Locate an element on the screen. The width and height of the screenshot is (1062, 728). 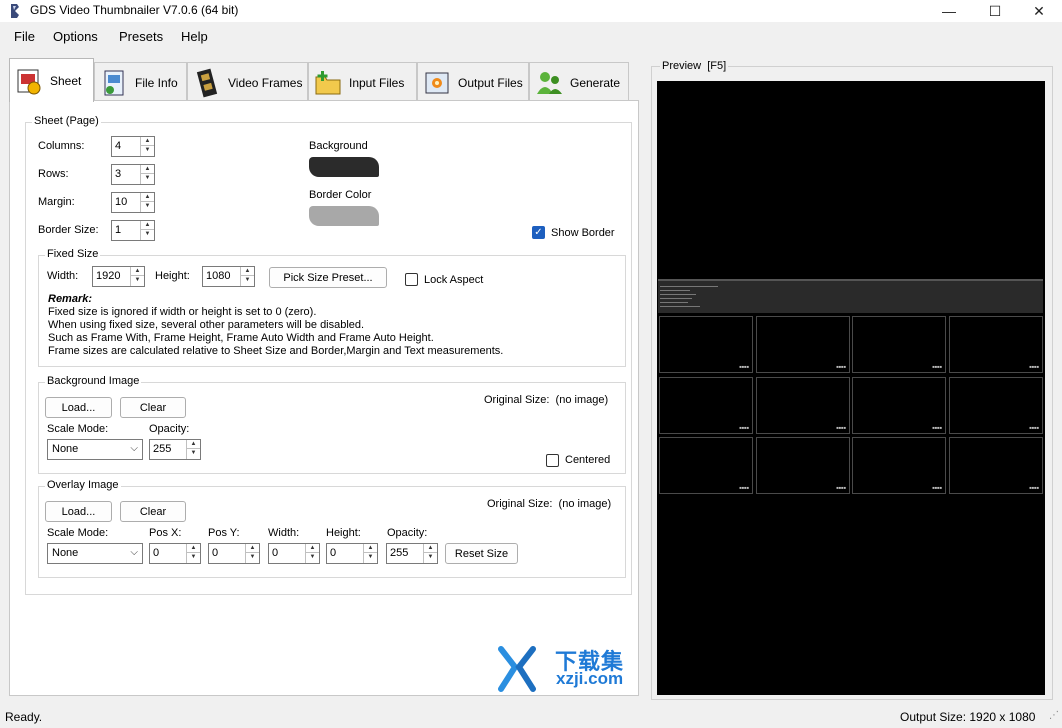
tab-generate-label: Generate is located at coordinates (595, 82).